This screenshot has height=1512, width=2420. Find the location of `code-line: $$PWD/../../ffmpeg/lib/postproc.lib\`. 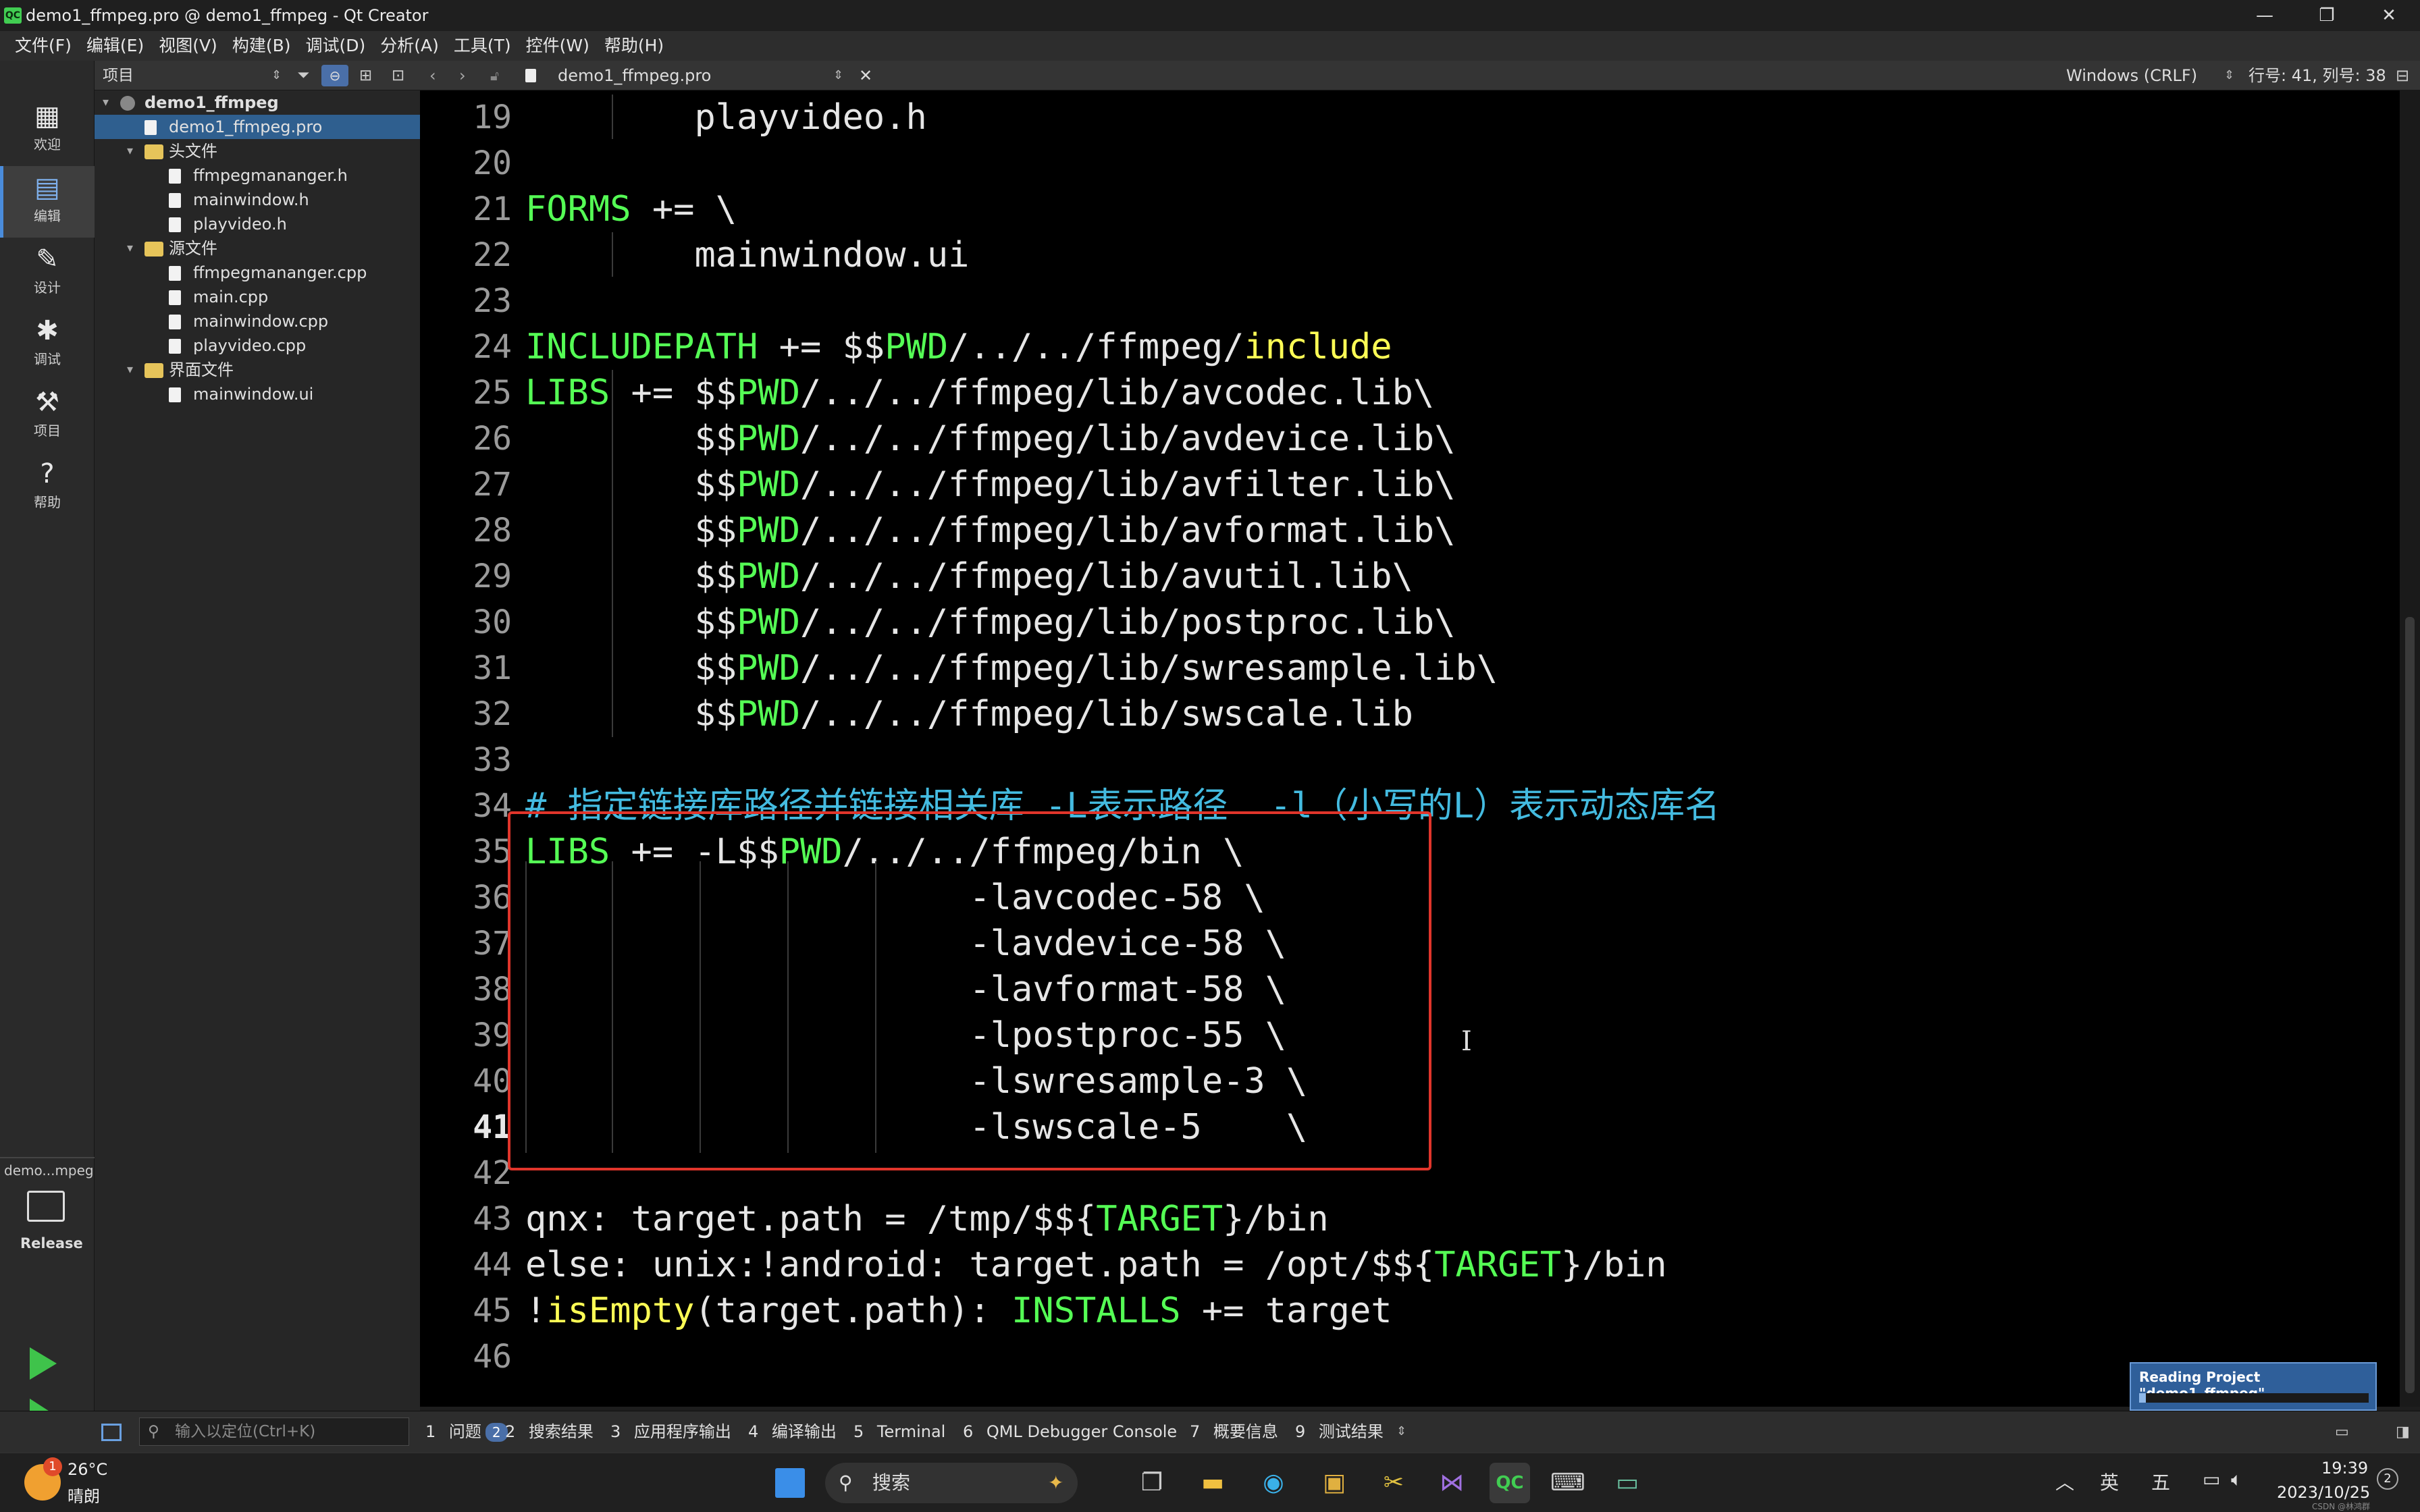

code-line: $$PWD/../../ffmpeg/lib/postproc.lib\ is located at coordinates (990, 622).